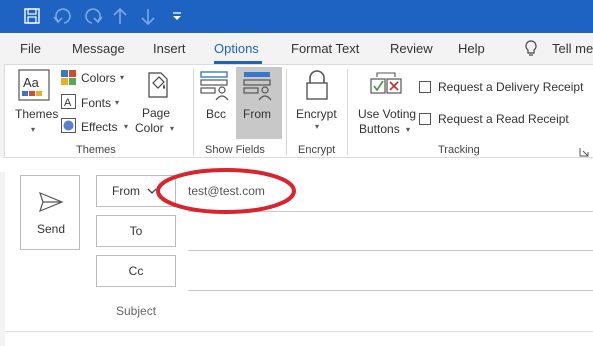 Image resolution: width=593 pixels, height=346 pixels. I want to click on tab-message: Message, so click(98, 48).